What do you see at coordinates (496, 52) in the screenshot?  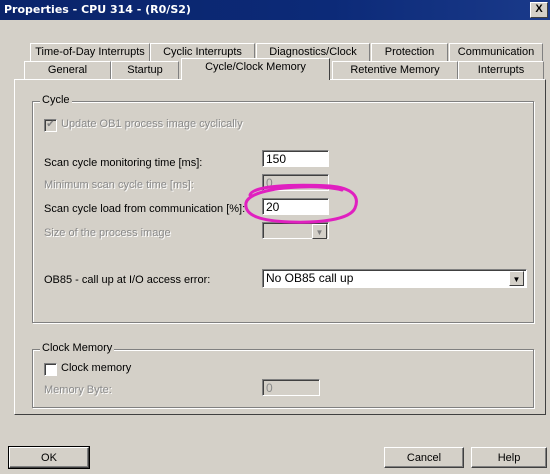 I see `tab-communication: Communication` at bounding box center [496, 52].